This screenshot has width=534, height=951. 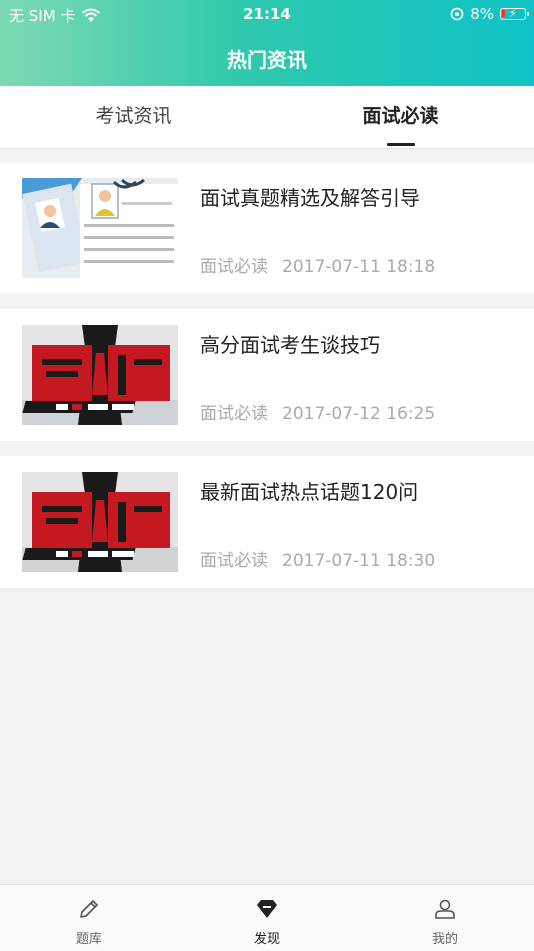 What do you see at coordinates (359, 267) in the screenshot?
I see `article-date: 2017-07-11 18:18` at bounding box center [359, 267].